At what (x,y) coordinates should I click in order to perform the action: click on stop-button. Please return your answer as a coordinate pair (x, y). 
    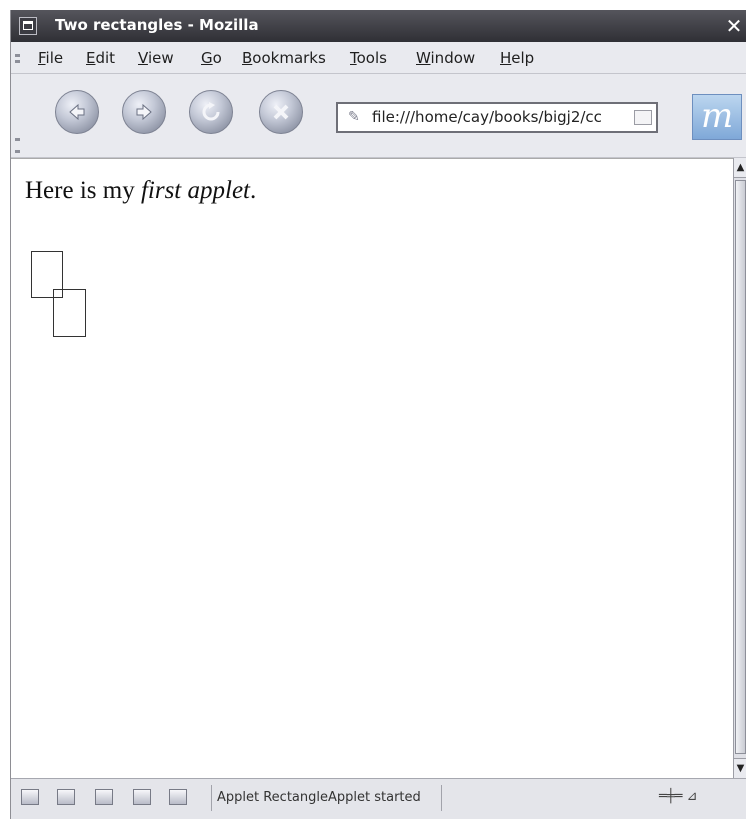
    Looking at the image, I should click on (281, 112).